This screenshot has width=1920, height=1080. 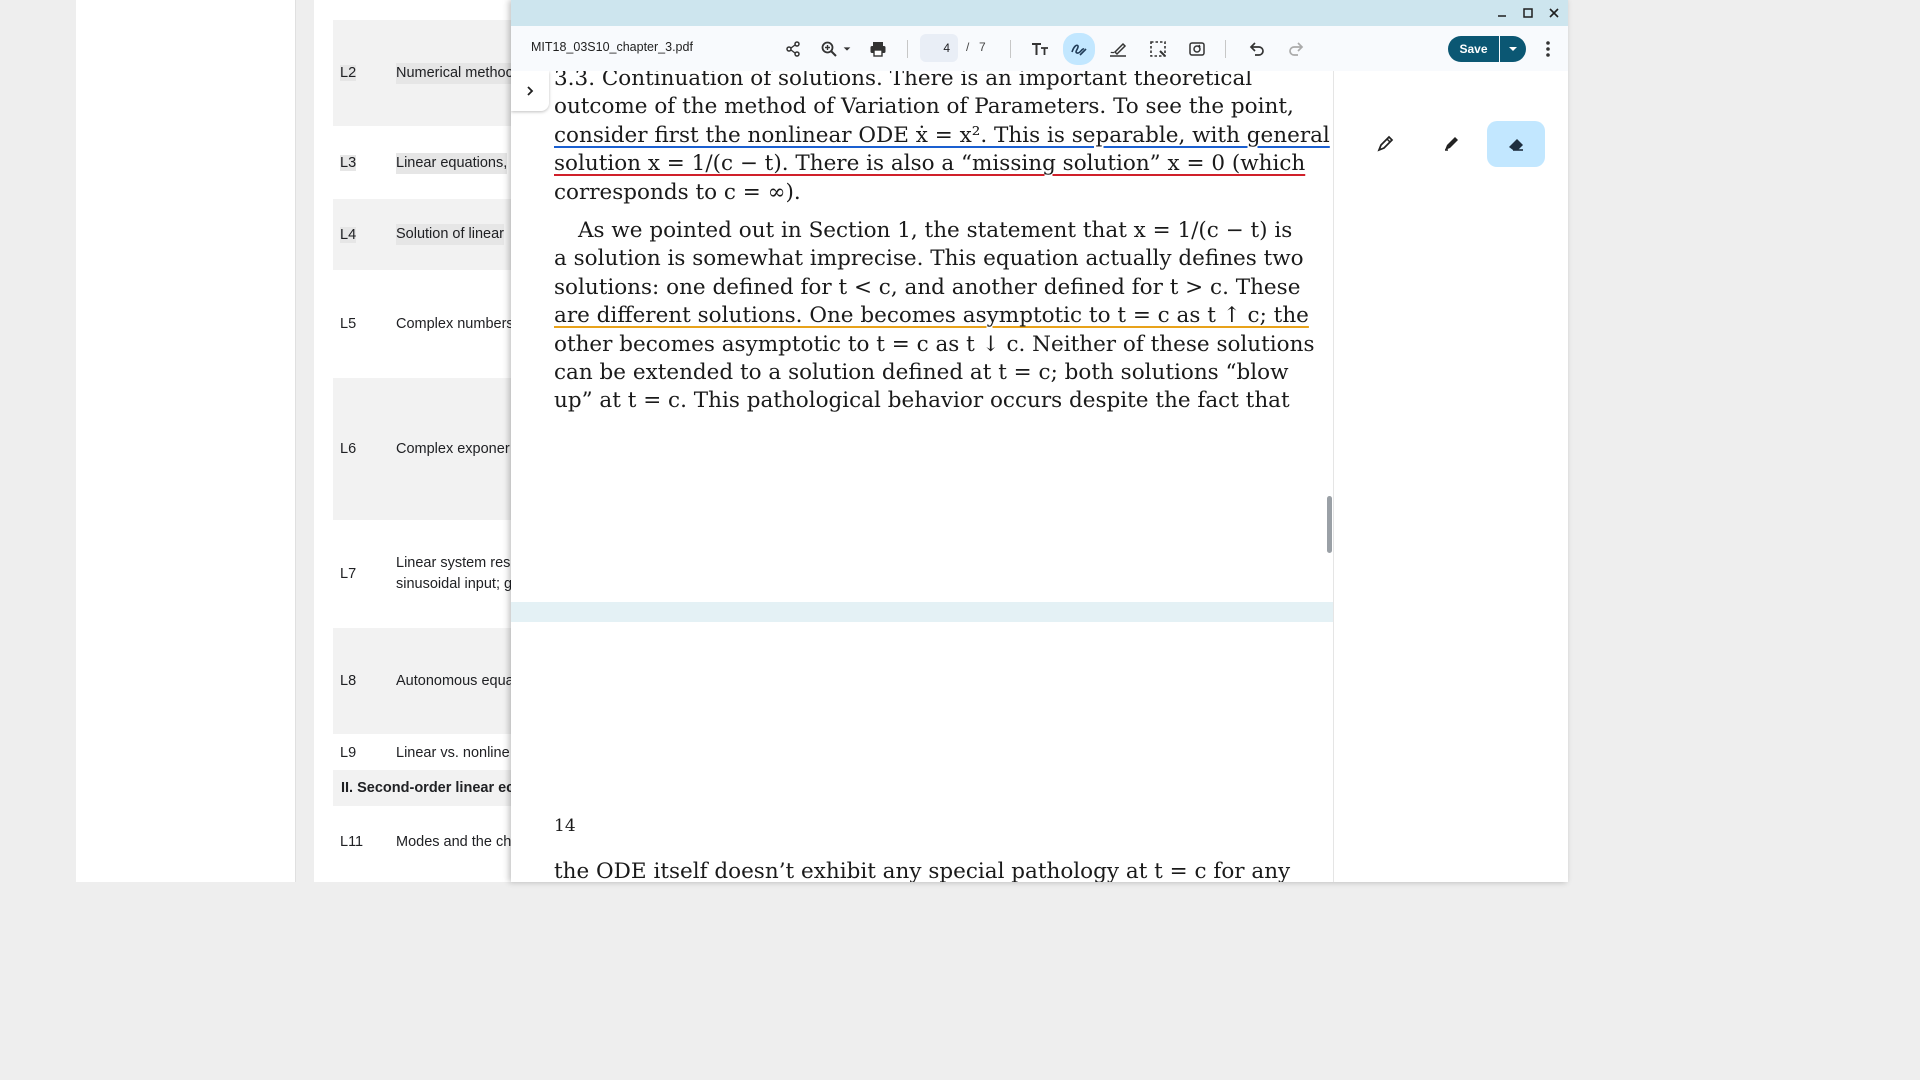 What do you see at coordinates (305, 441) in the screenshot?
I see `background-gap` at bounding box center [305, 441].